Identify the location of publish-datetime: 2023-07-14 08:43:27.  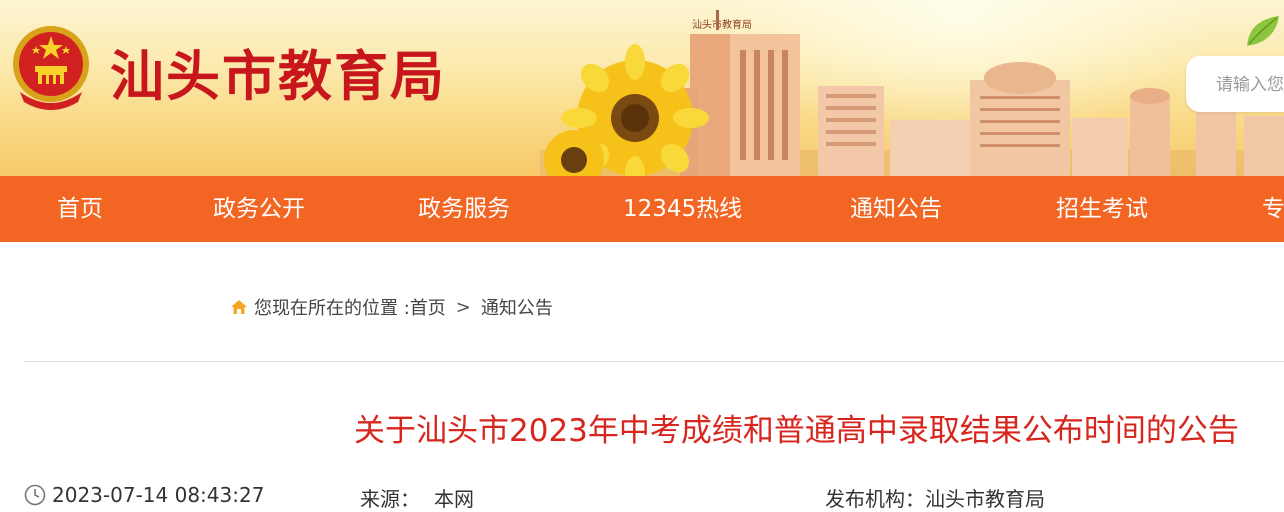
(158, 495).